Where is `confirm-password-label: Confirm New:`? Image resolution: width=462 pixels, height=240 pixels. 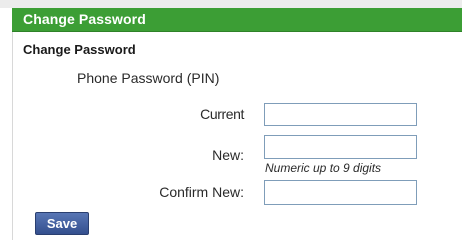 confirm-password-label: Confirm New: is located at coordinates (201, 192).